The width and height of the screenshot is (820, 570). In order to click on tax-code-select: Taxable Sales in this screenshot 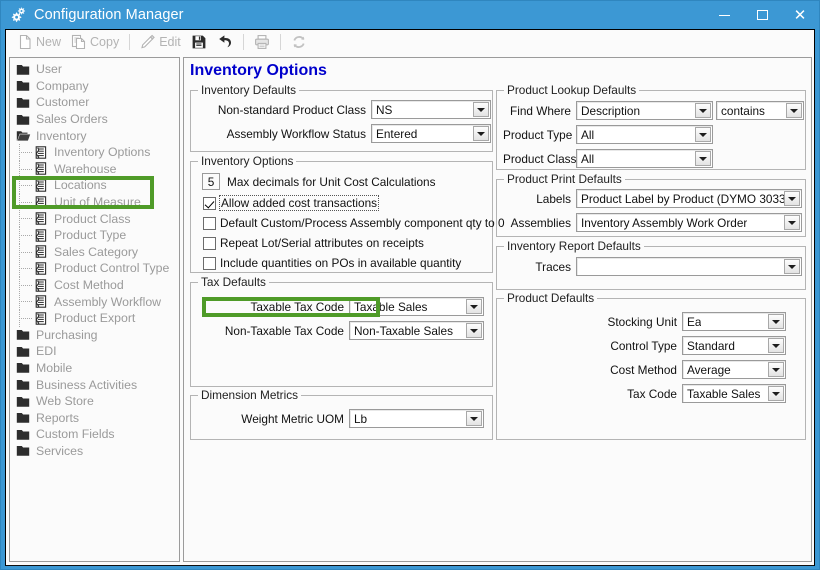, I will do `click(734, 393)`.